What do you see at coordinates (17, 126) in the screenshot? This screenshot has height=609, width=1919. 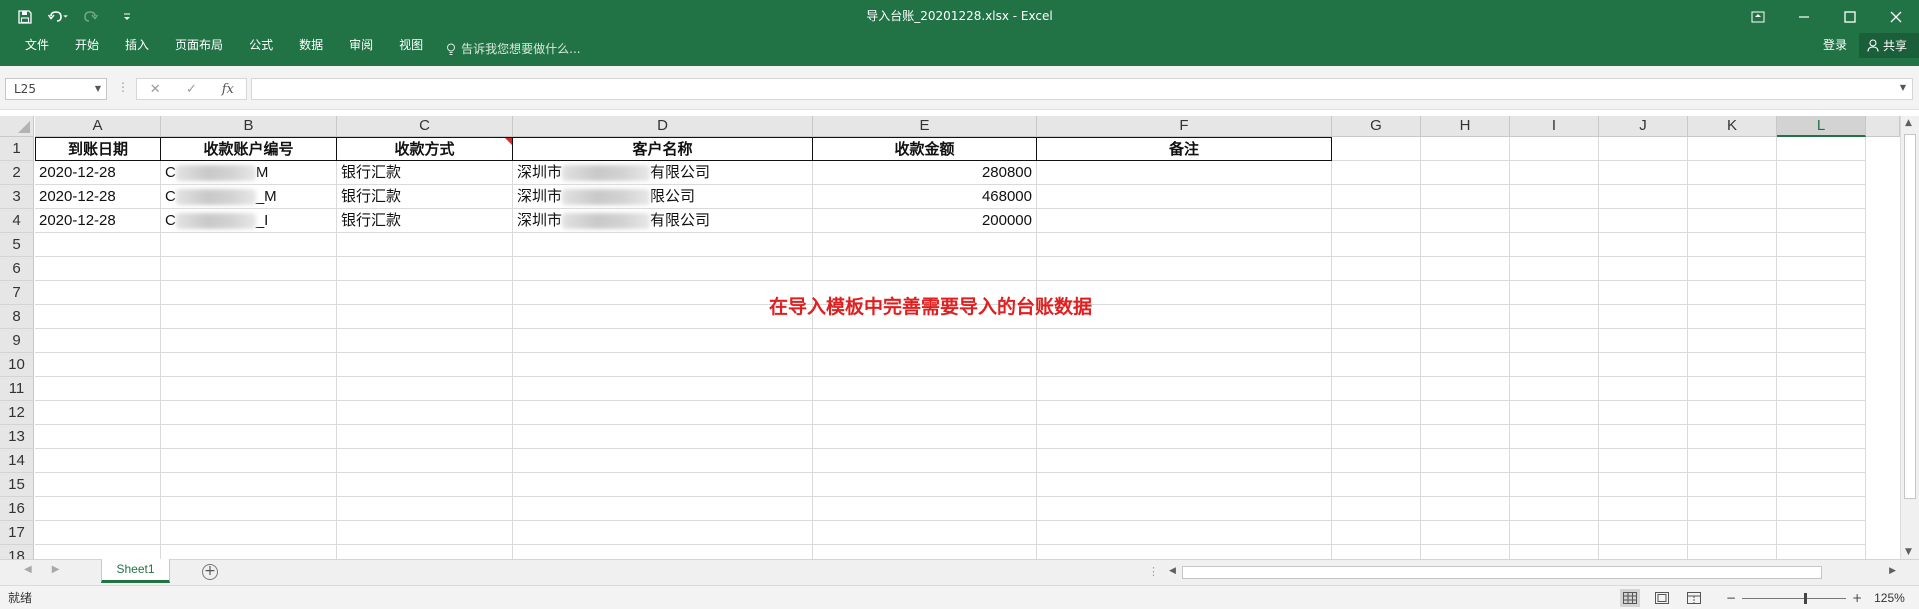 I see `select-all-button` at bounding box center [17, 126].